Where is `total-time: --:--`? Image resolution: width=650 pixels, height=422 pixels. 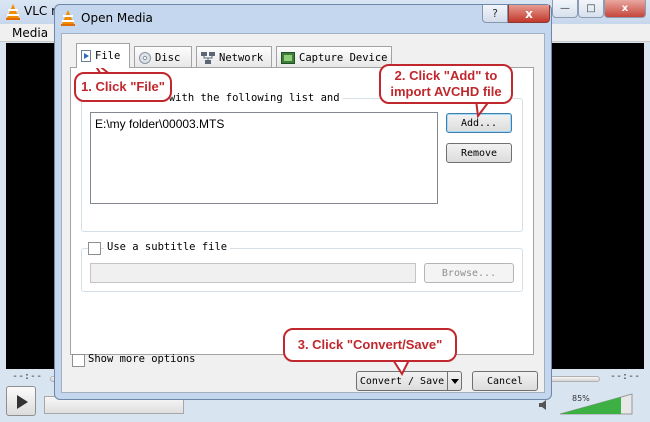
total-time: --:-- is located at coordinates (625, 376).